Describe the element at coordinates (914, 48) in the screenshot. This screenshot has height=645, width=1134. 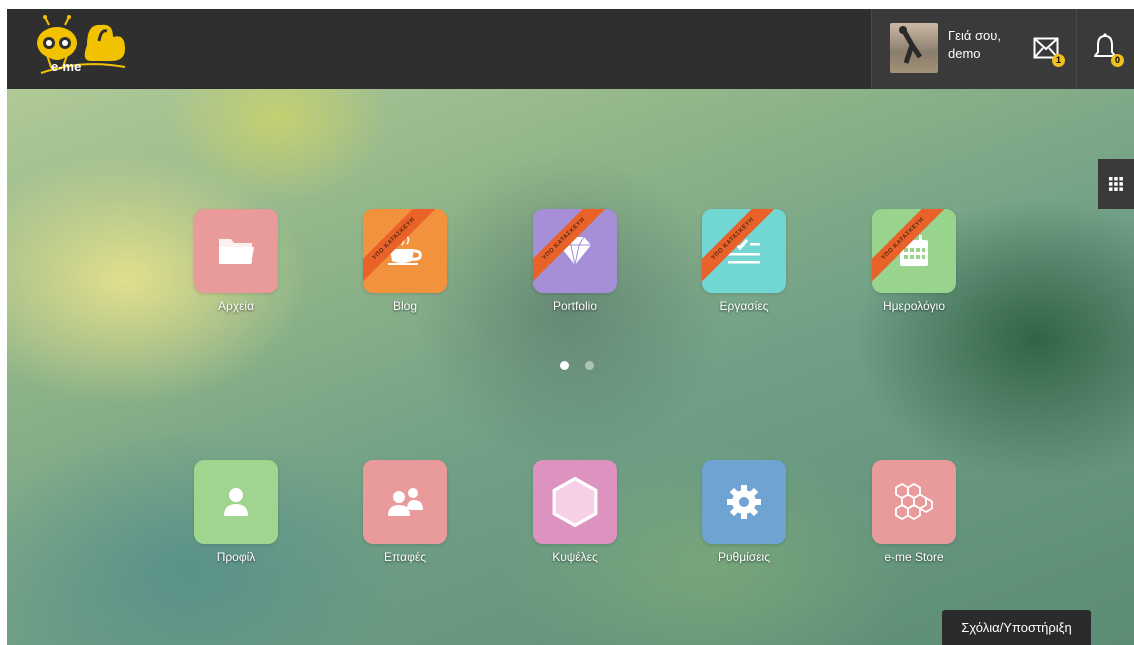
I see `avatar` at that location.